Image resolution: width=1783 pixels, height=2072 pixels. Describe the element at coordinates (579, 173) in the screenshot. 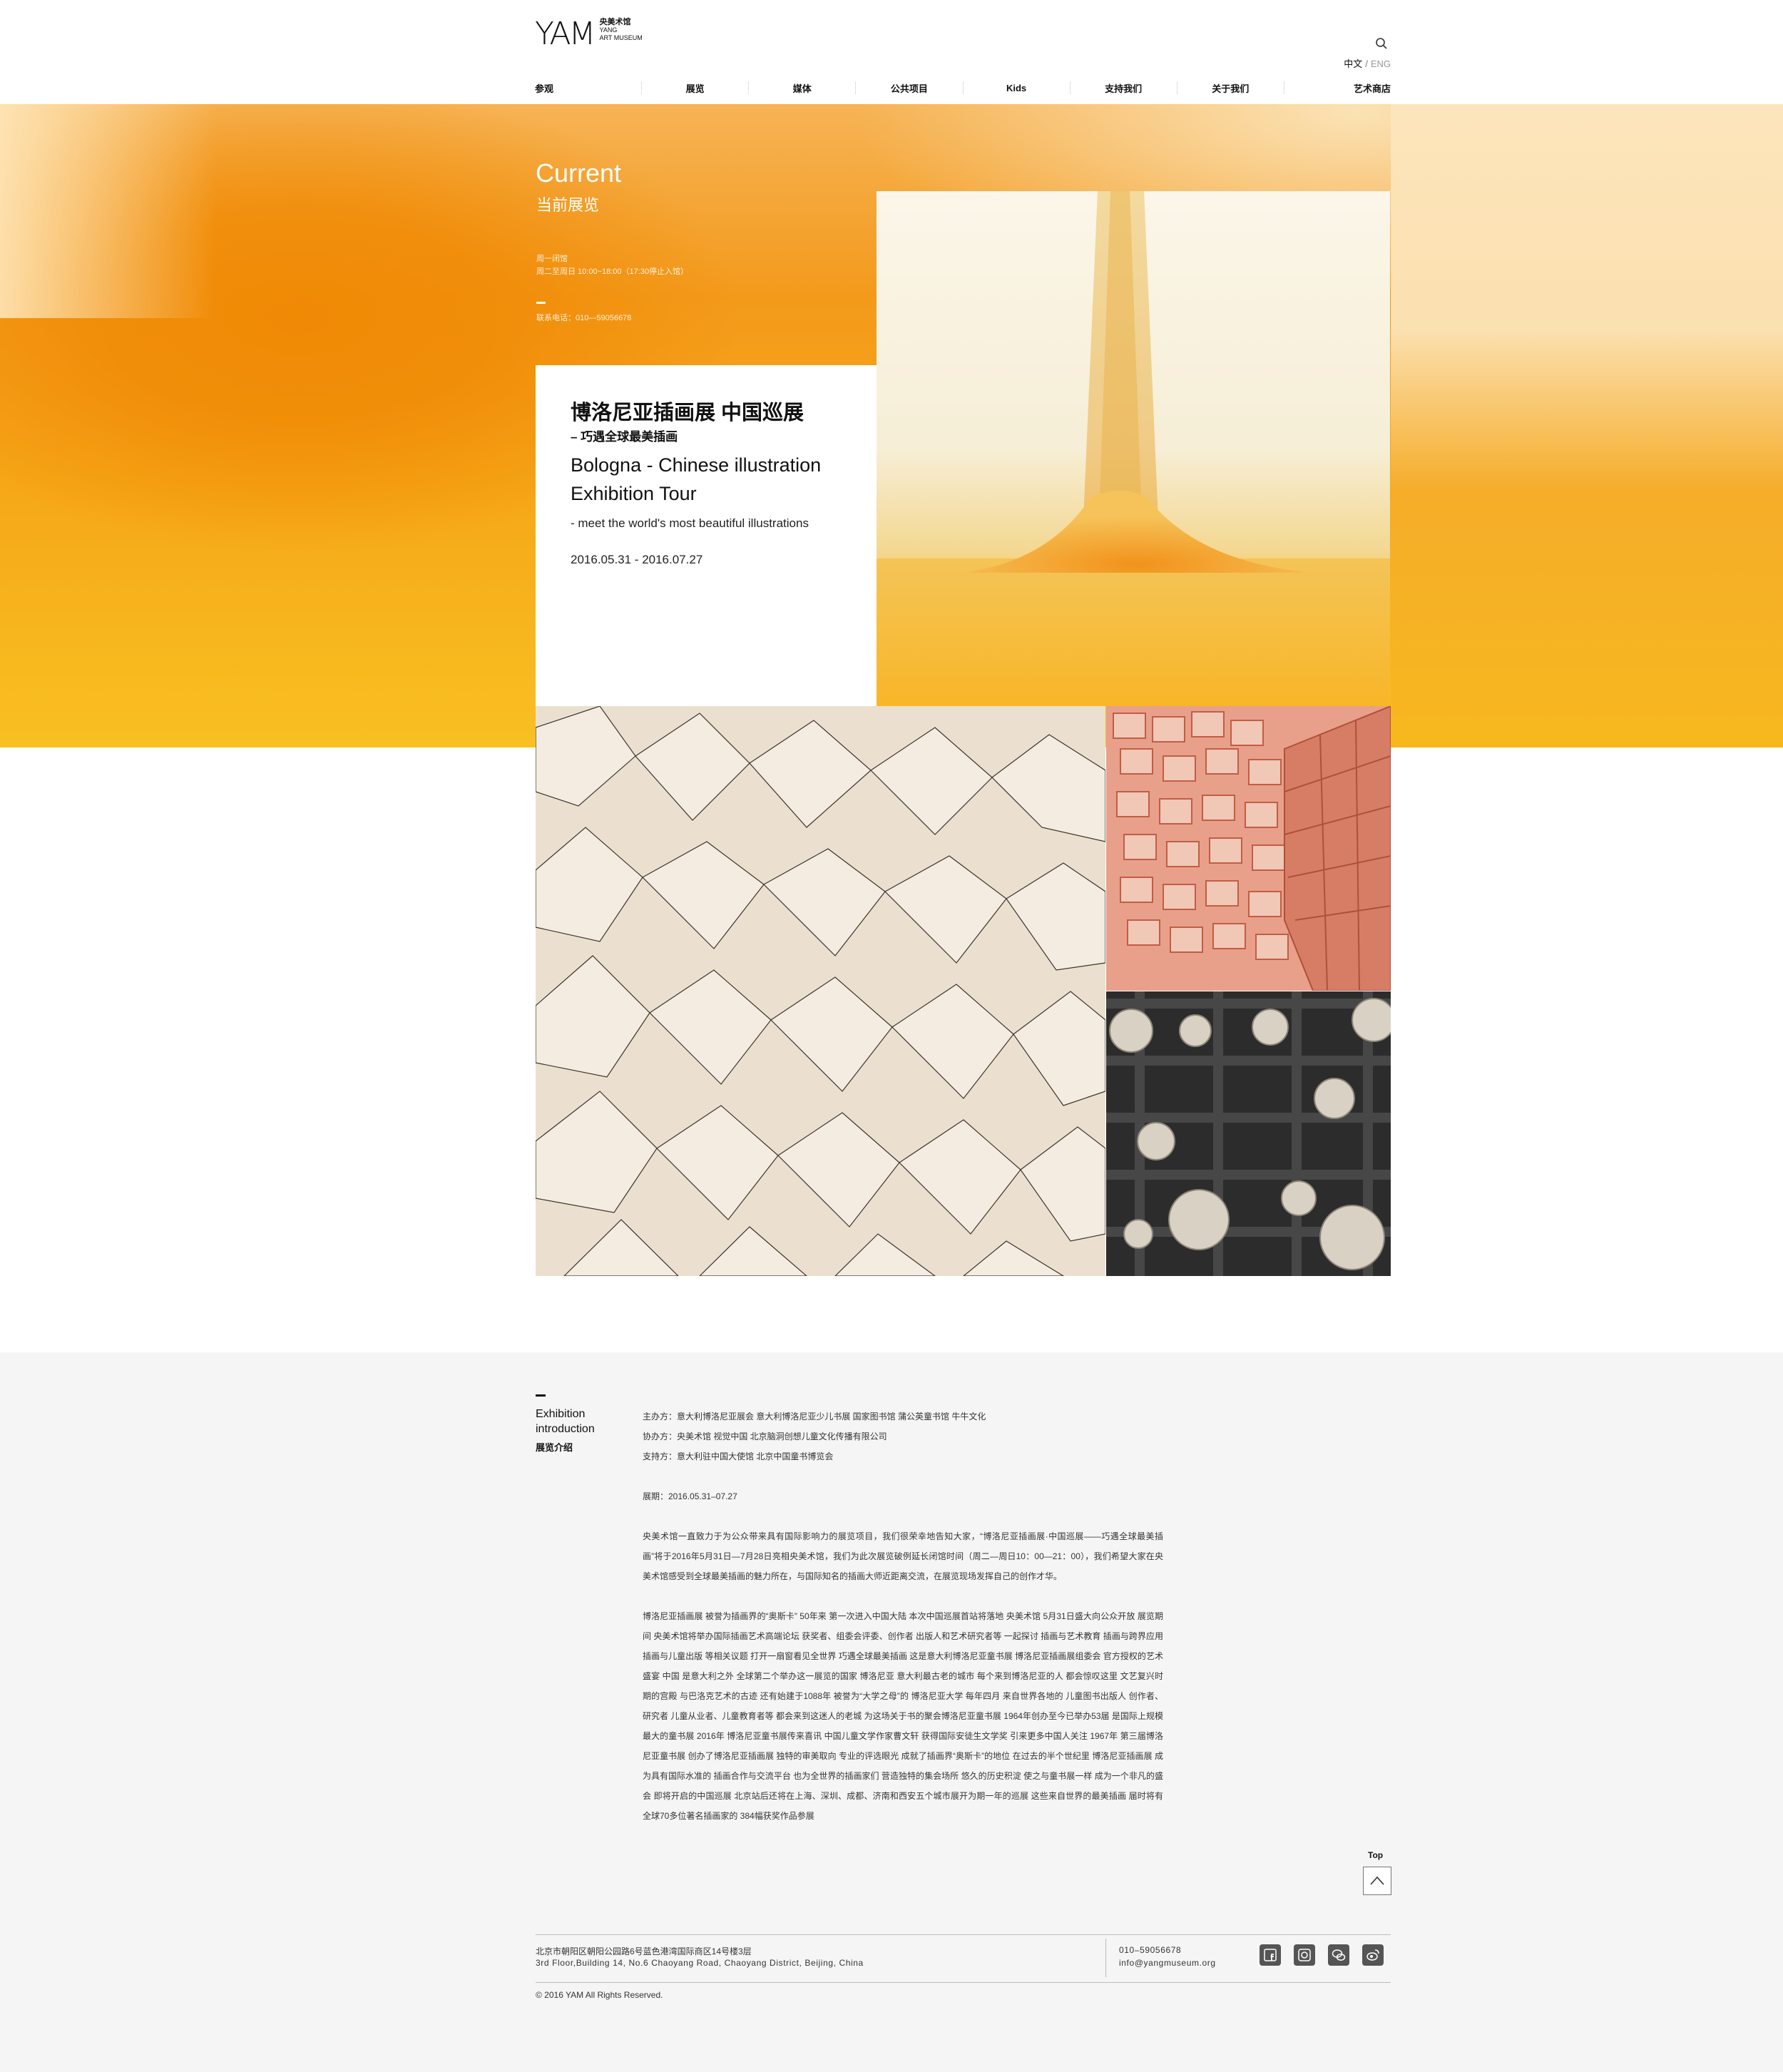

I see `section-title: Current` at that location.